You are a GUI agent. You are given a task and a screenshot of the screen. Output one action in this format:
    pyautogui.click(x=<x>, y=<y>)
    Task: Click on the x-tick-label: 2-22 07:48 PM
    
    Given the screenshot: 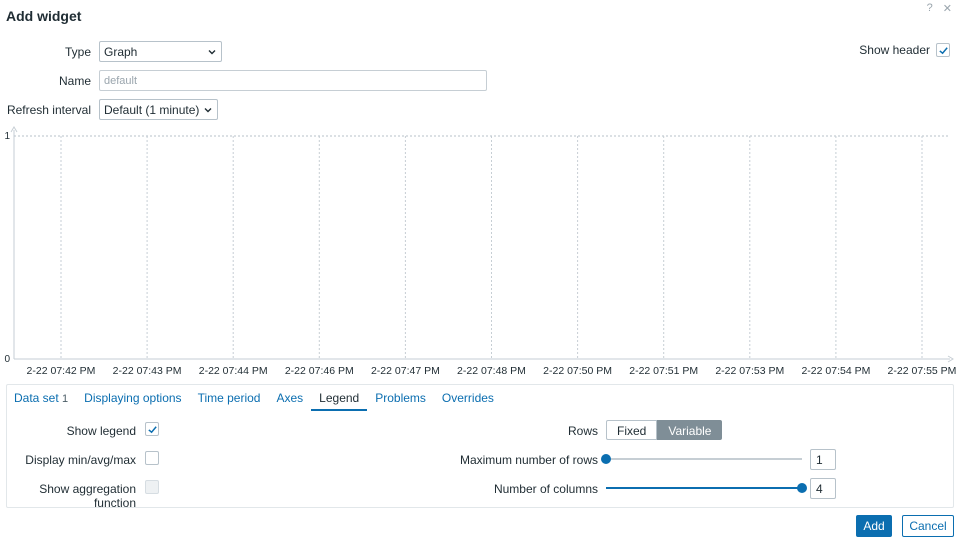 What is the action you would take?
    pyautogui.click(x=491, y=371)
    